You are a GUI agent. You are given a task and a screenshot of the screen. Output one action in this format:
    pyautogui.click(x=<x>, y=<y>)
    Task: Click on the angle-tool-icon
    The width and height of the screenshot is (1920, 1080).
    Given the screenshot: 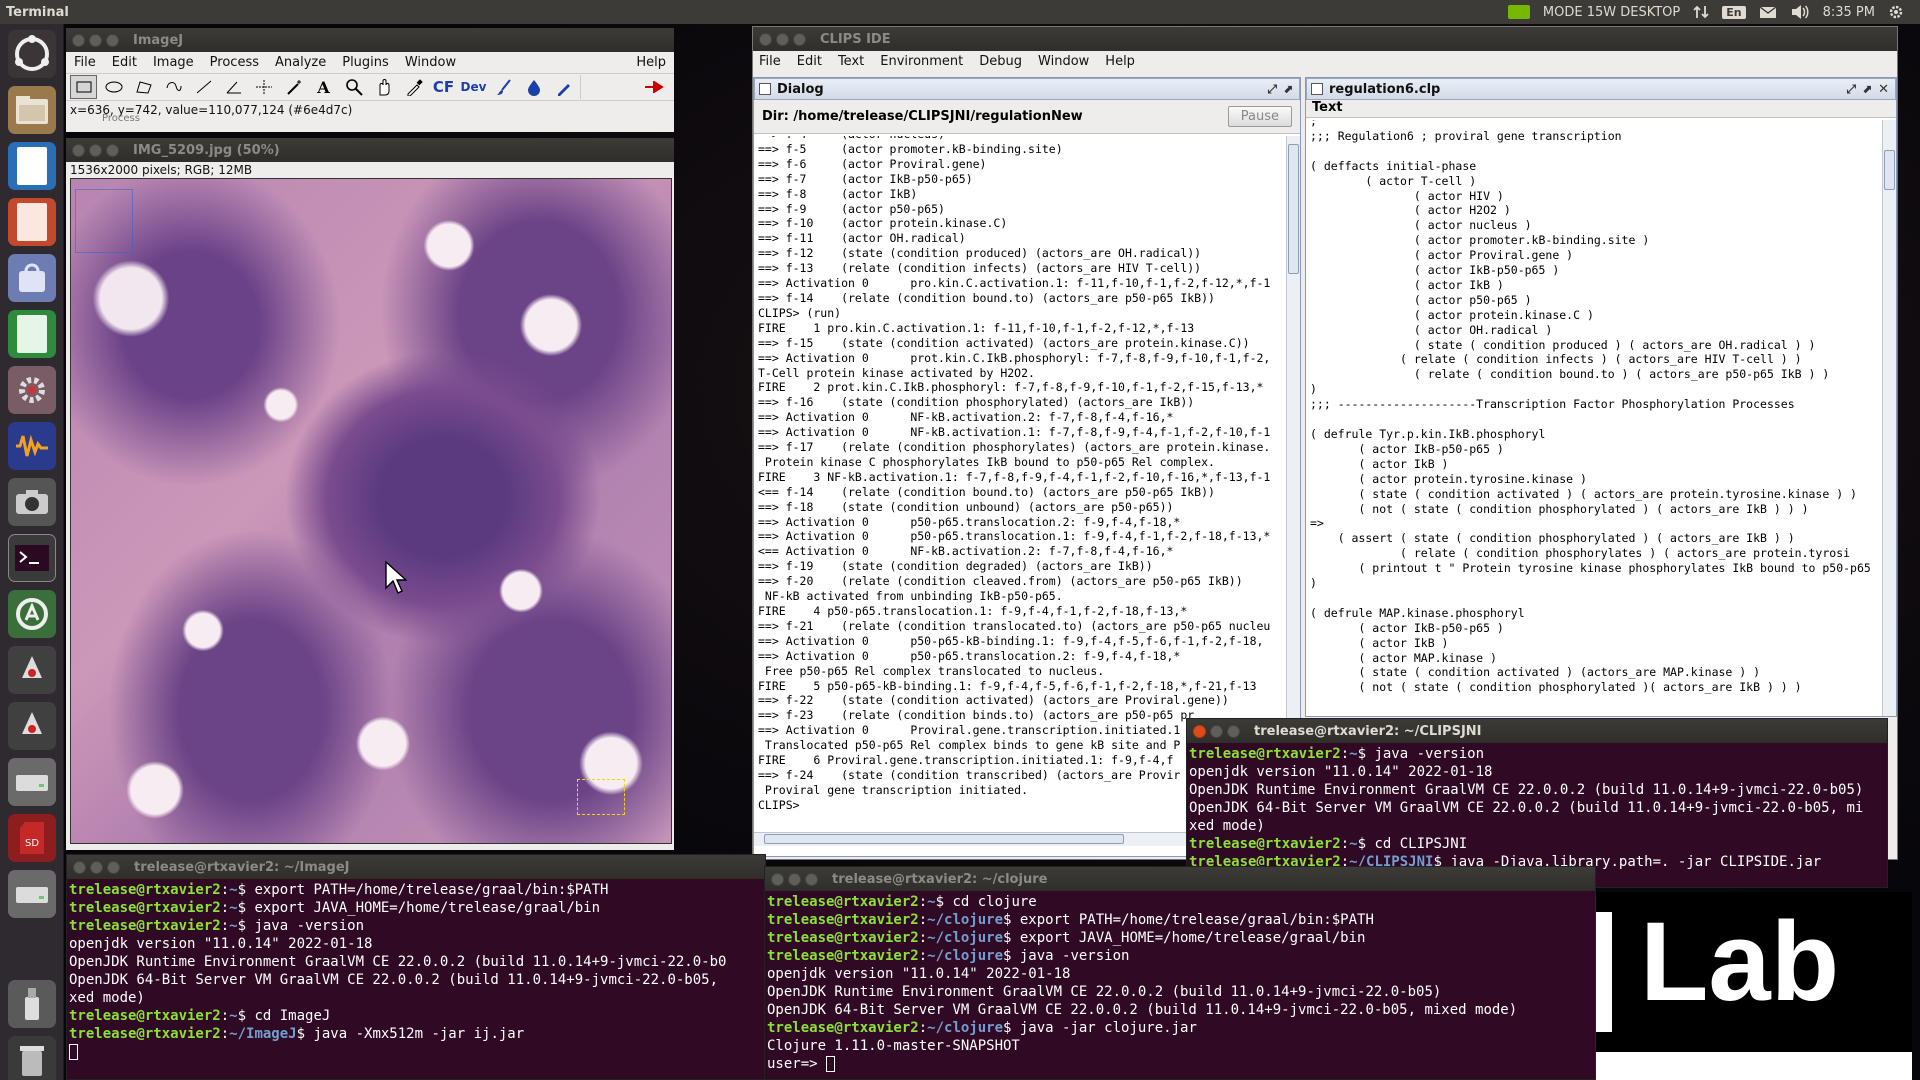 What is the action you would take?
    pyautogui.click(x=233, y=87)
    